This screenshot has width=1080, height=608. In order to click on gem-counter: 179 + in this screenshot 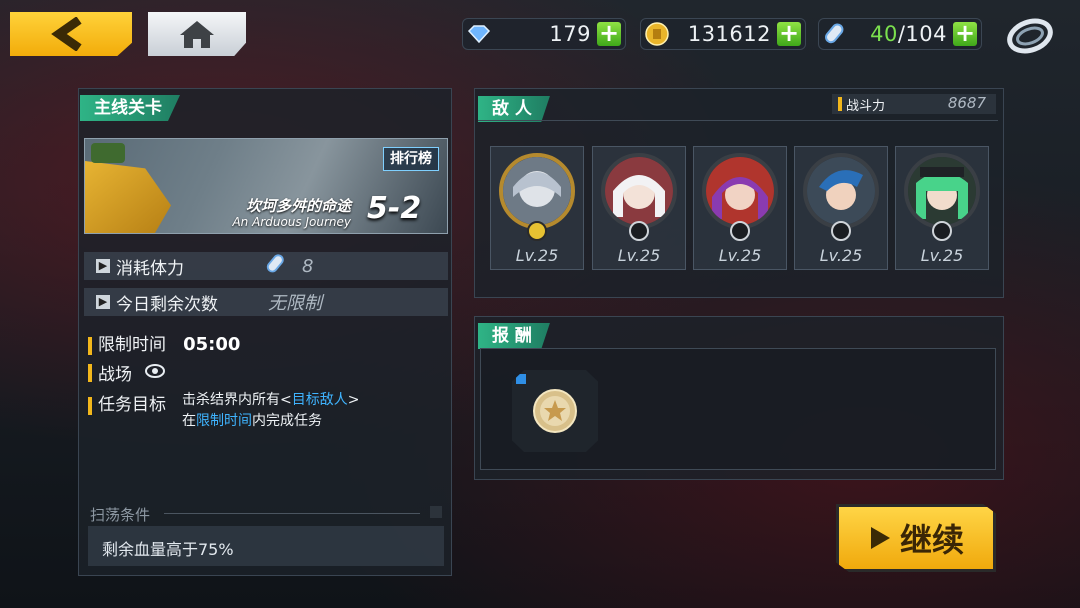, I will do `click(544, 34)`.